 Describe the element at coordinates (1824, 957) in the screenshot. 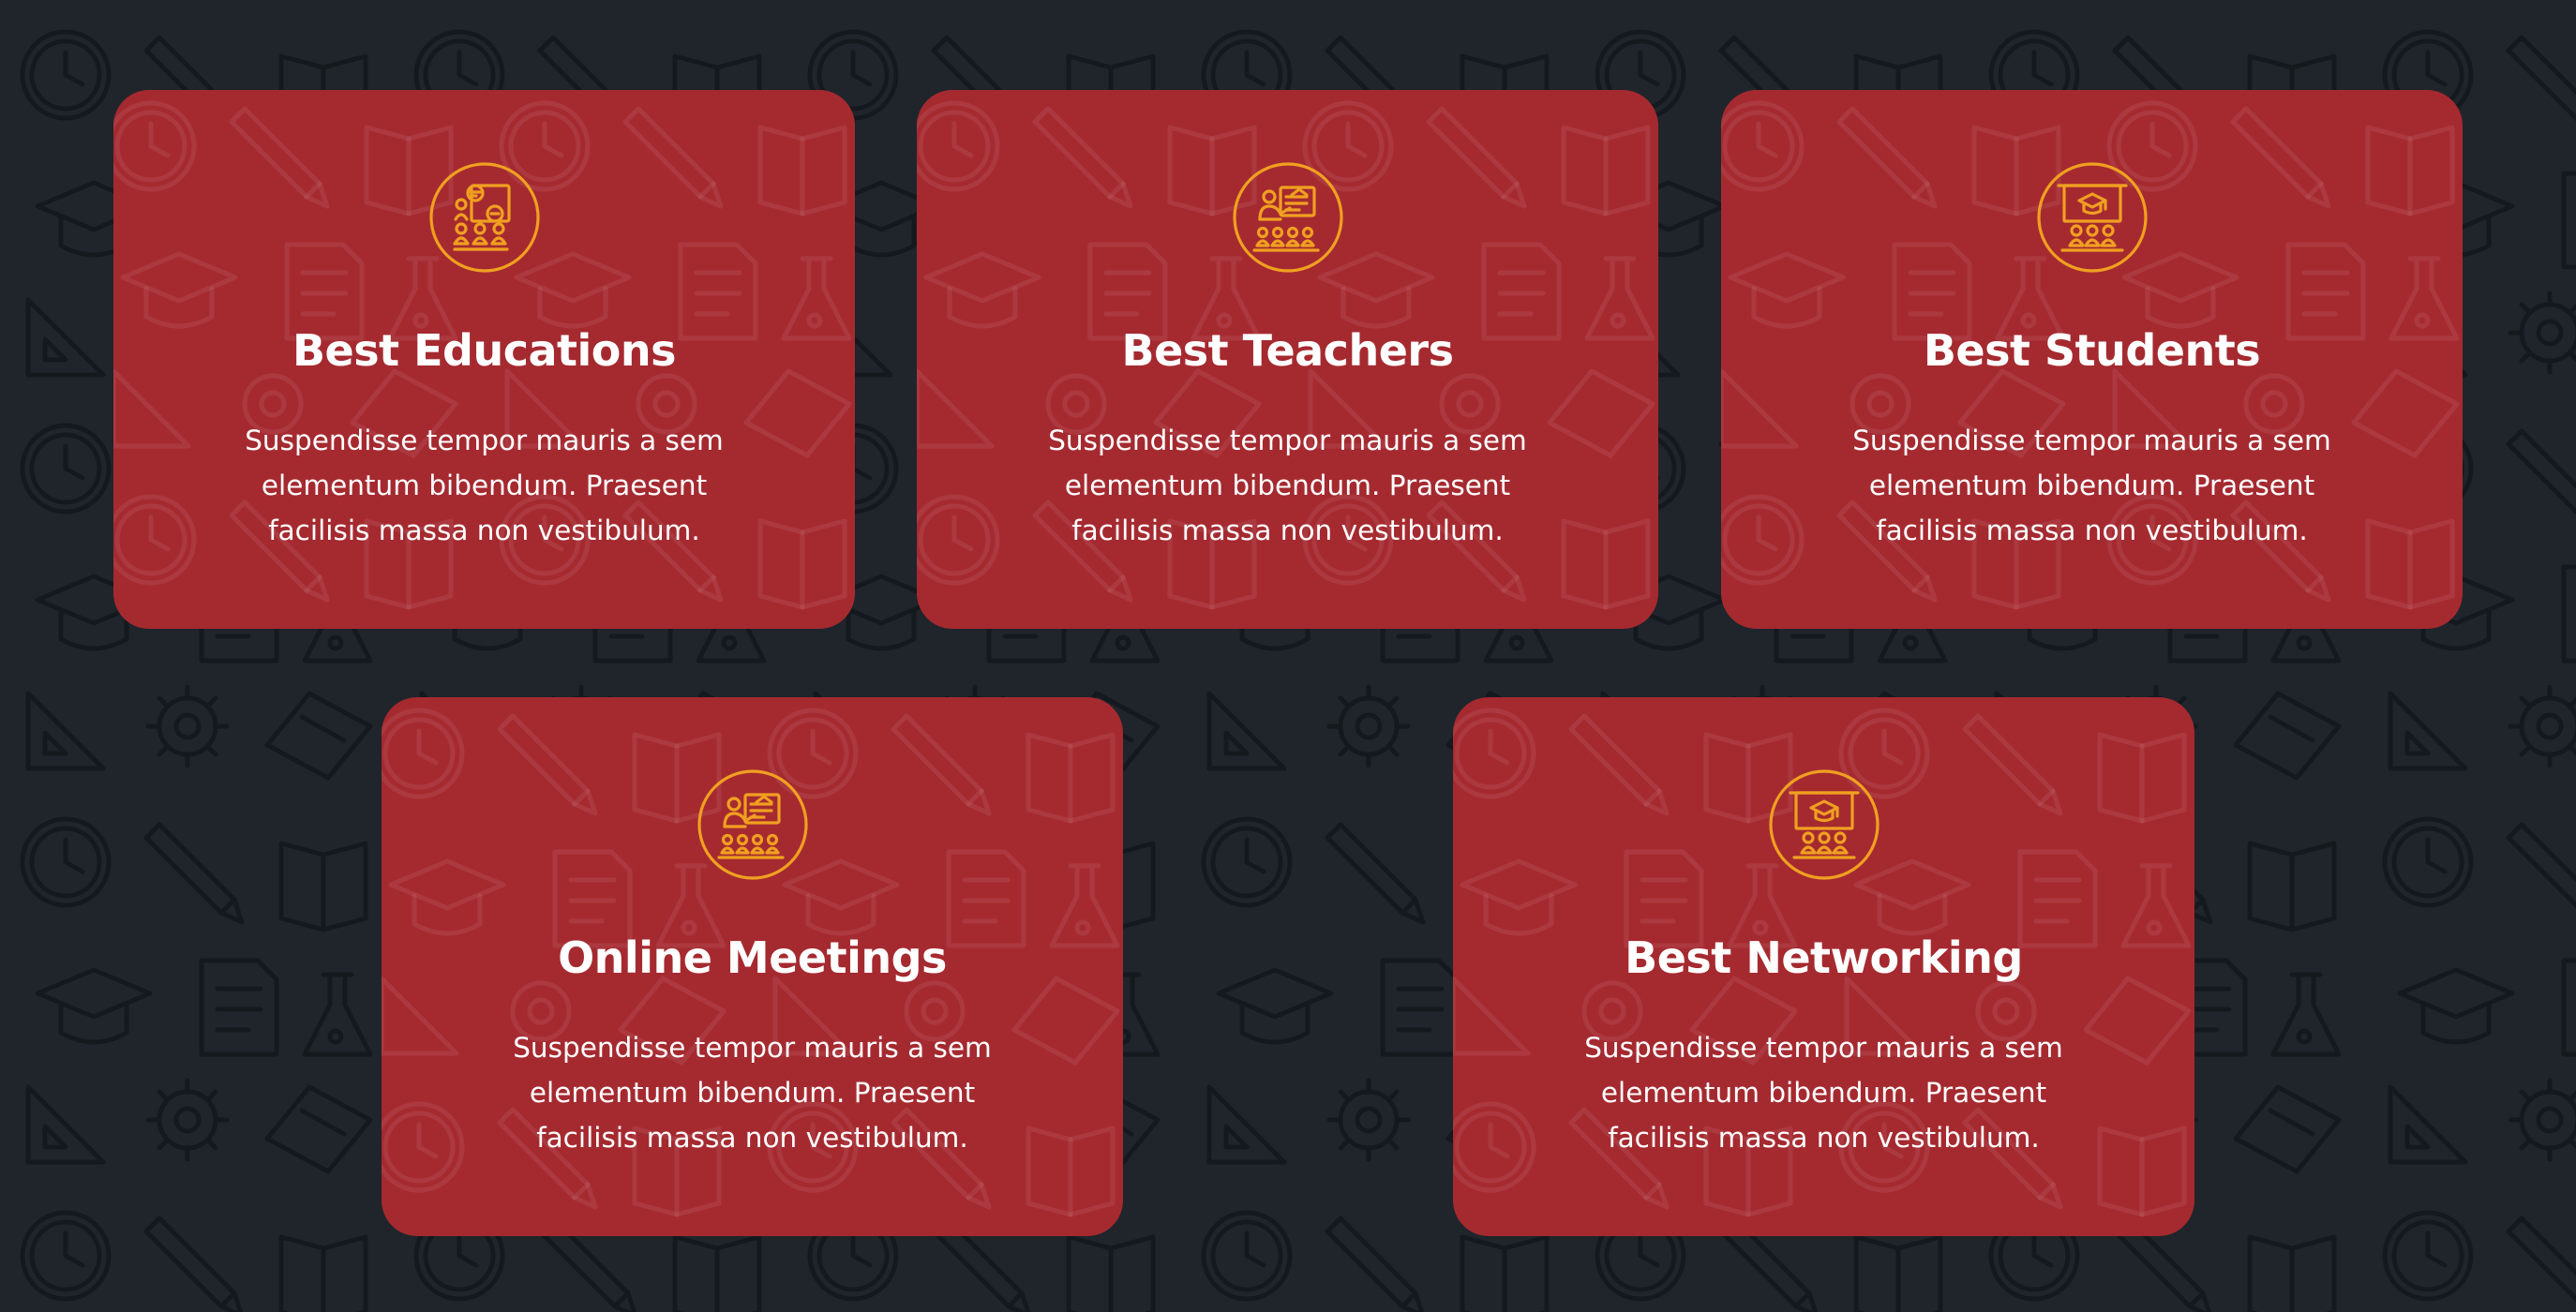

I see `feature-title: Best Networking` at that location.